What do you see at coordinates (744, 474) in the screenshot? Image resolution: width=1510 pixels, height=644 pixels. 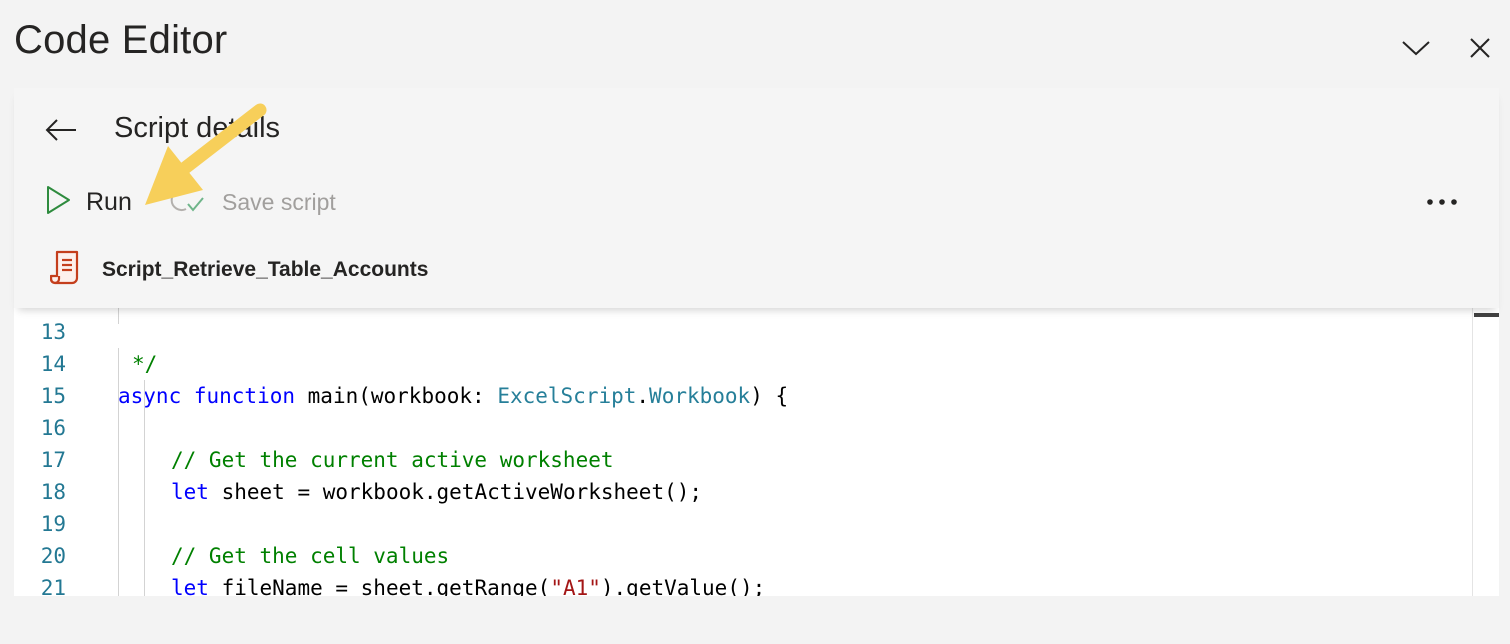 I see `code-line: 18` at bounding box center [744, 474].